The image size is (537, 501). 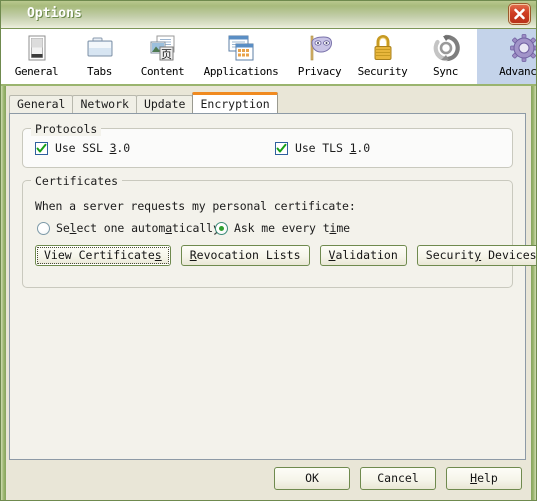 What do you see at coordinates (445, 71) in the screenshot?
I see `toolbar-item-label: Sync` at bounding box center [445, 71].